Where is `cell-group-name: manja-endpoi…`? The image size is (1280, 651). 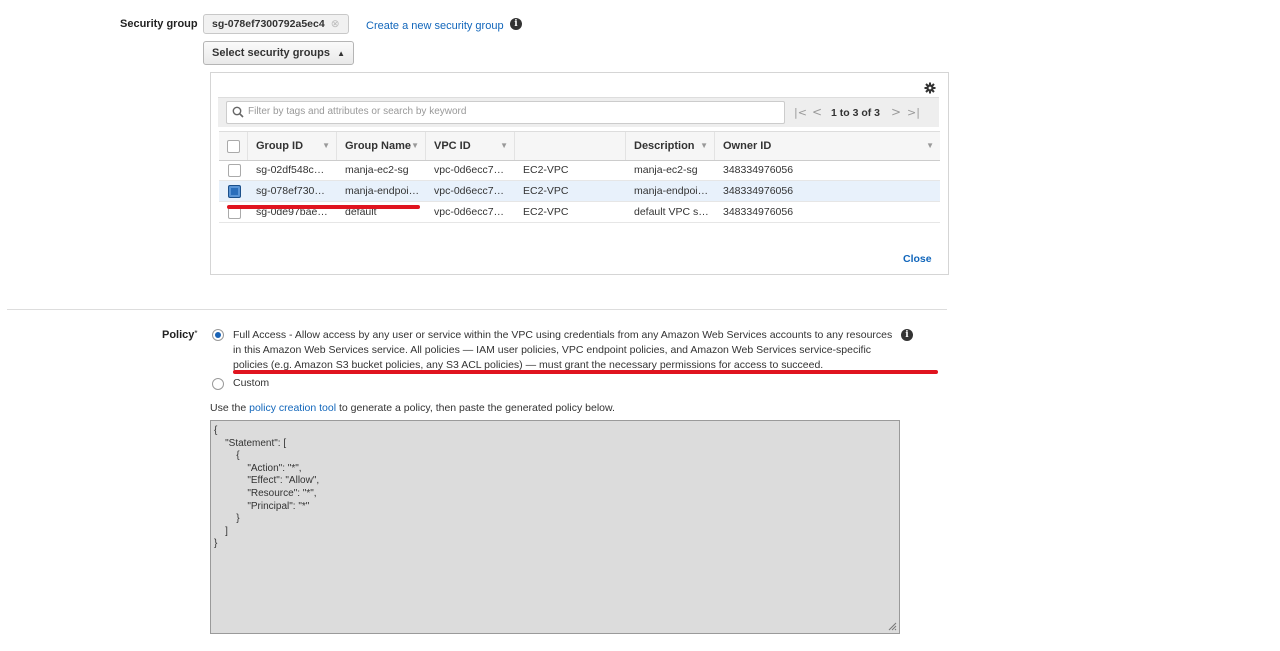 cell-group-name: manja-endpoi… is located at coordinates (382, 191).